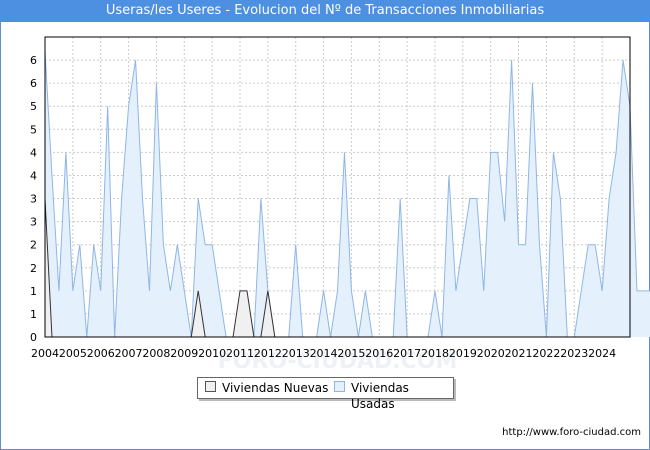 The width and height of the screenshot is (650, 450). What do you see at coordinates (602, 353) in the screenshot?
I see `x-tick-label: 2024` at bounding box center [602, 353].